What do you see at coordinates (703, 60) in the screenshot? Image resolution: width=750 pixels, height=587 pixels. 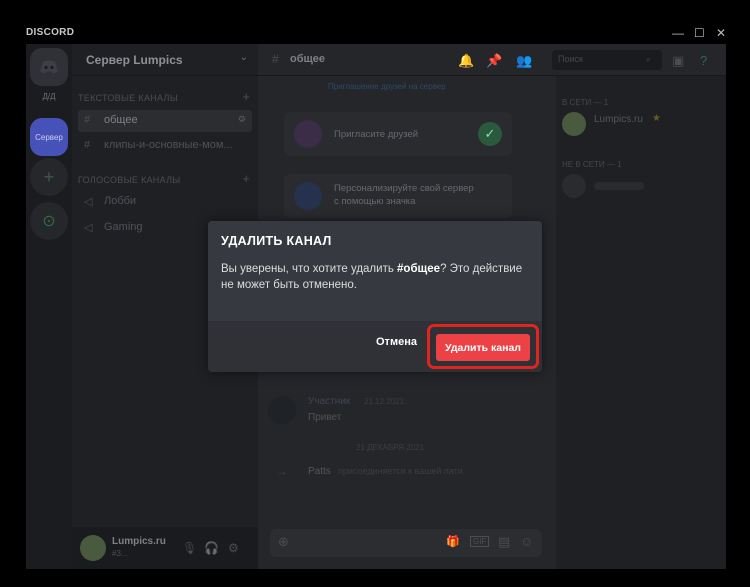 I see `help-icon: ?` at bounding box center [703, 60].